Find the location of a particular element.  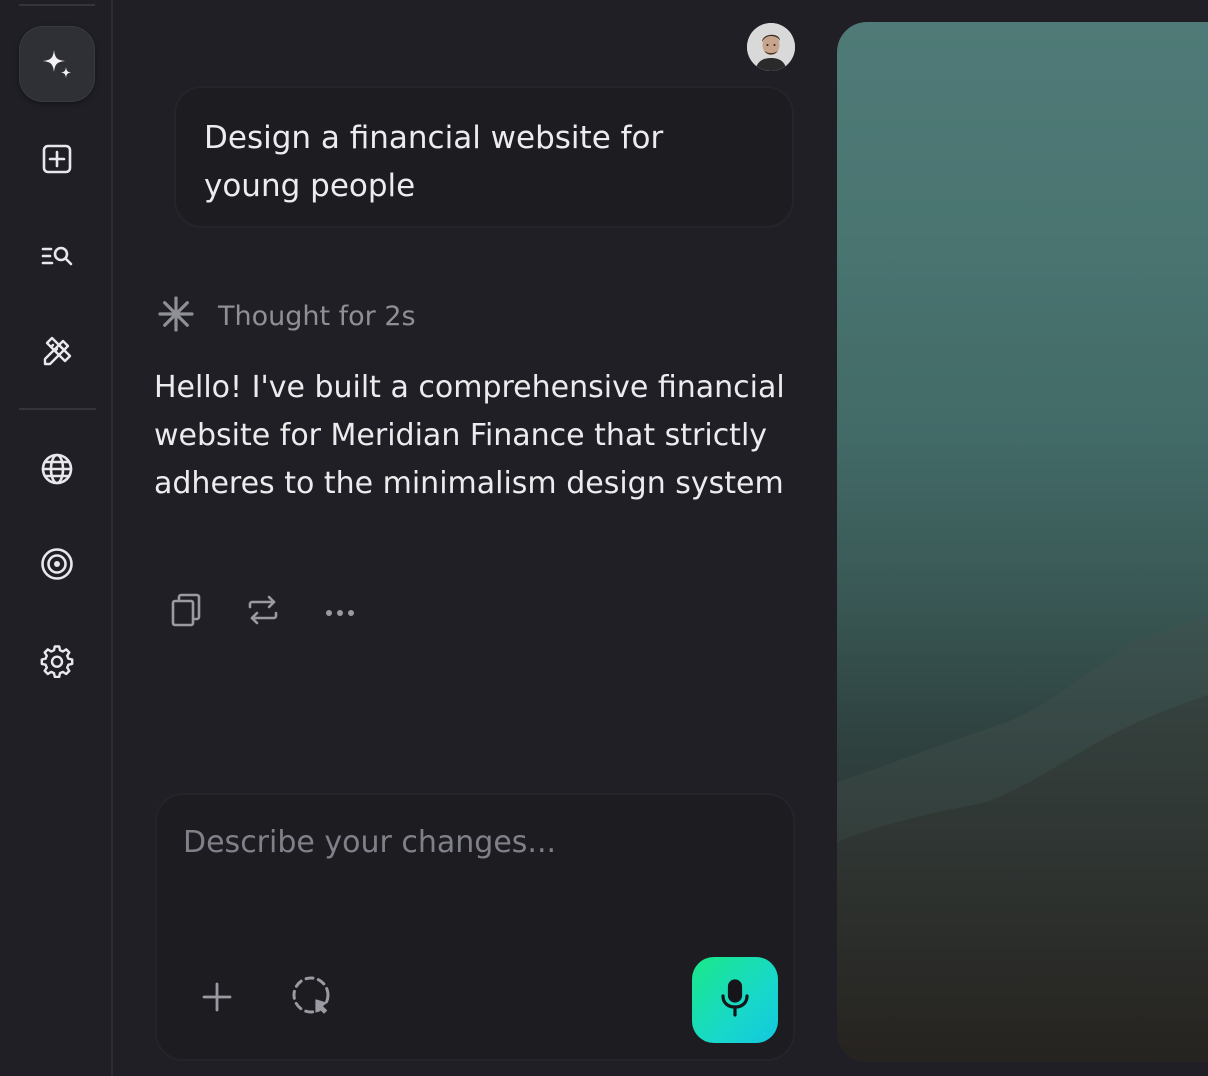

sidebar-item-search is located at coordinates (57, 256).